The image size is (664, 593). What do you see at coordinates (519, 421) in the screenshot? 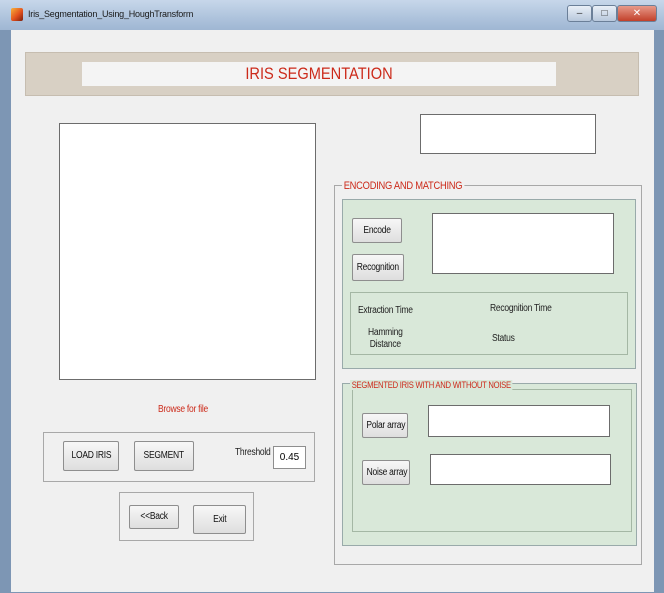
I see `polar-array-output` at bounding box center [519, 421].